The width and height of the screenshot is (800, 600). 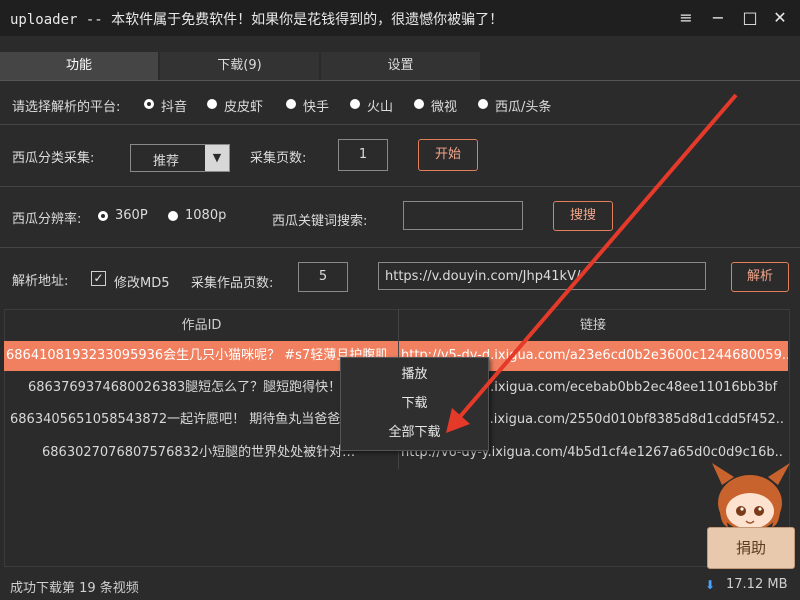 I want to click on donate-button: 捐助, so click(x=751, y=548).